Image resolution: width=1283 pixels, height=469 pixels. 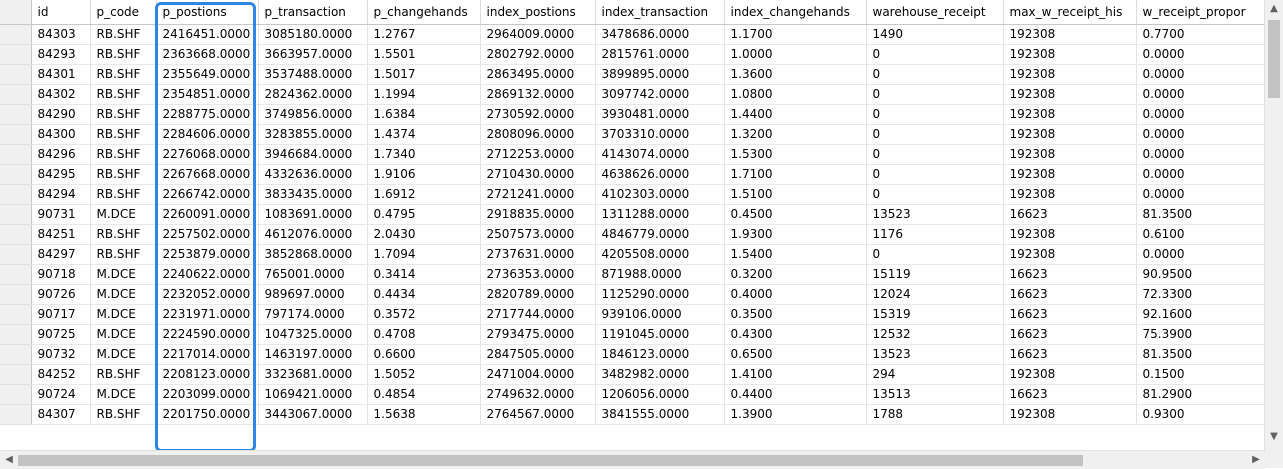 I want to click on cell-index-postions: 2712253.0000, so click(x=538, y=154).